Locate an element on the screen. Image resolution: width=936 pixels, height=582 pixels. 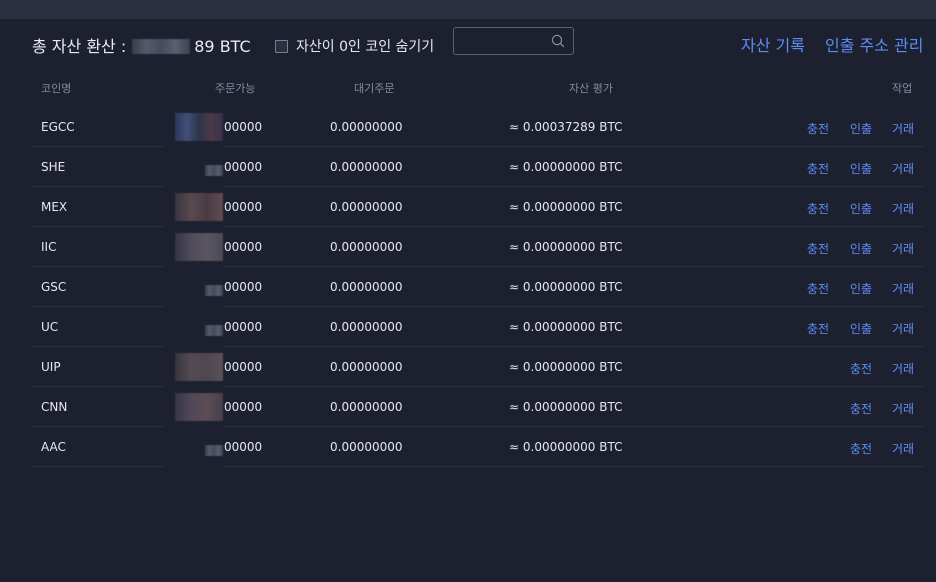
total-assets-label: 총 자산 환산 : is located at coordinates (79, 46).